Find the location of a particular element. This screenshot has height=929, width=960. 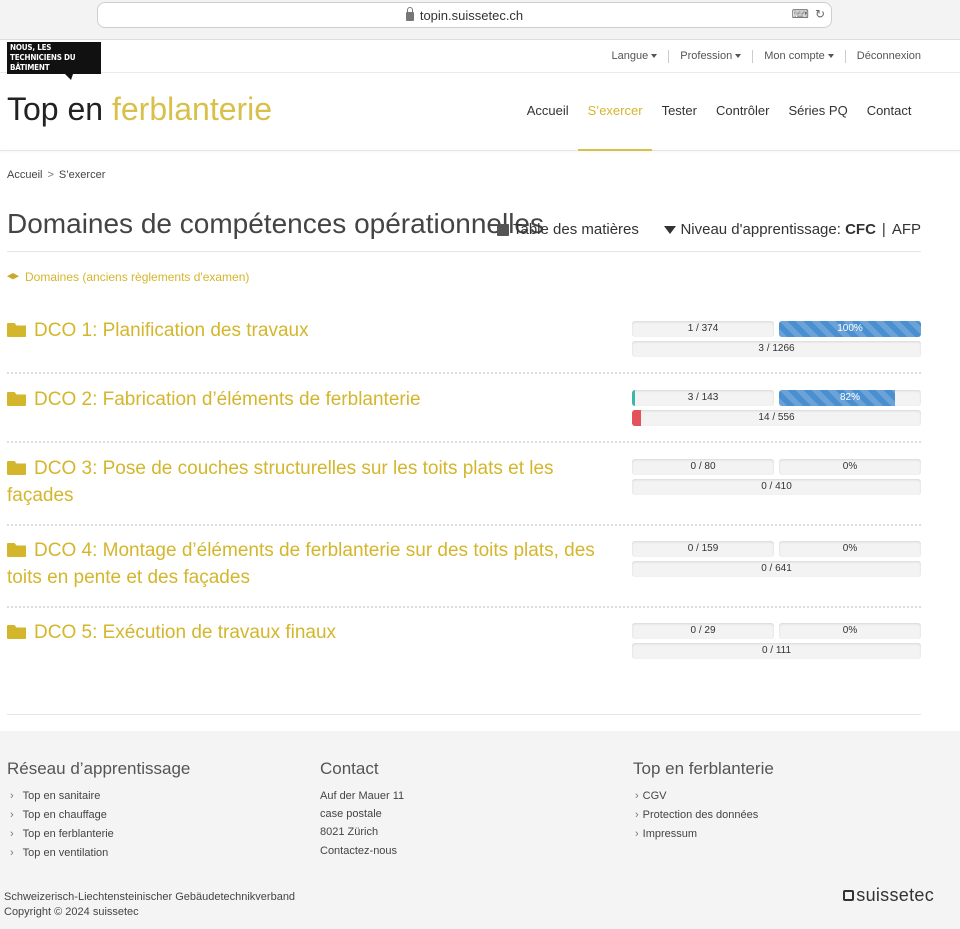

total-bar: 14 / 556 is located at coordinates (776, 418).